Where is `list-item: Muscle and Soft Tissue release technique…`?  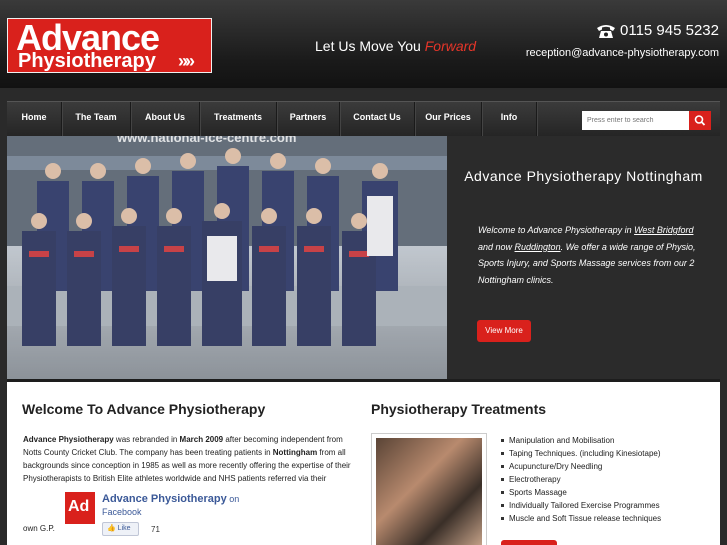
list-item: Muscle and Soft Tissue release technique… is located at coordinates (581, 518).